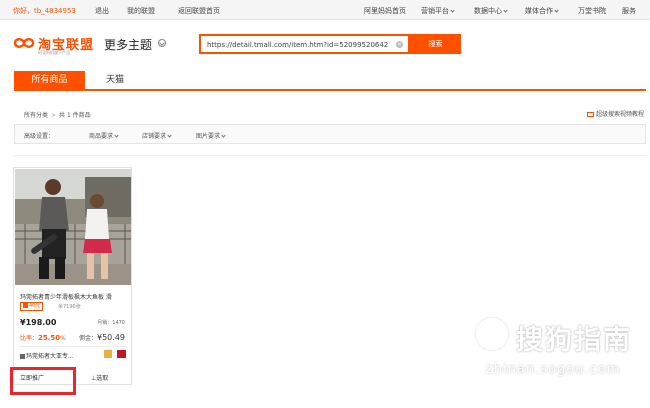 This screenshot has height=408, width=650. I want to click on ratio-label: 比率：, so click(29, 338).